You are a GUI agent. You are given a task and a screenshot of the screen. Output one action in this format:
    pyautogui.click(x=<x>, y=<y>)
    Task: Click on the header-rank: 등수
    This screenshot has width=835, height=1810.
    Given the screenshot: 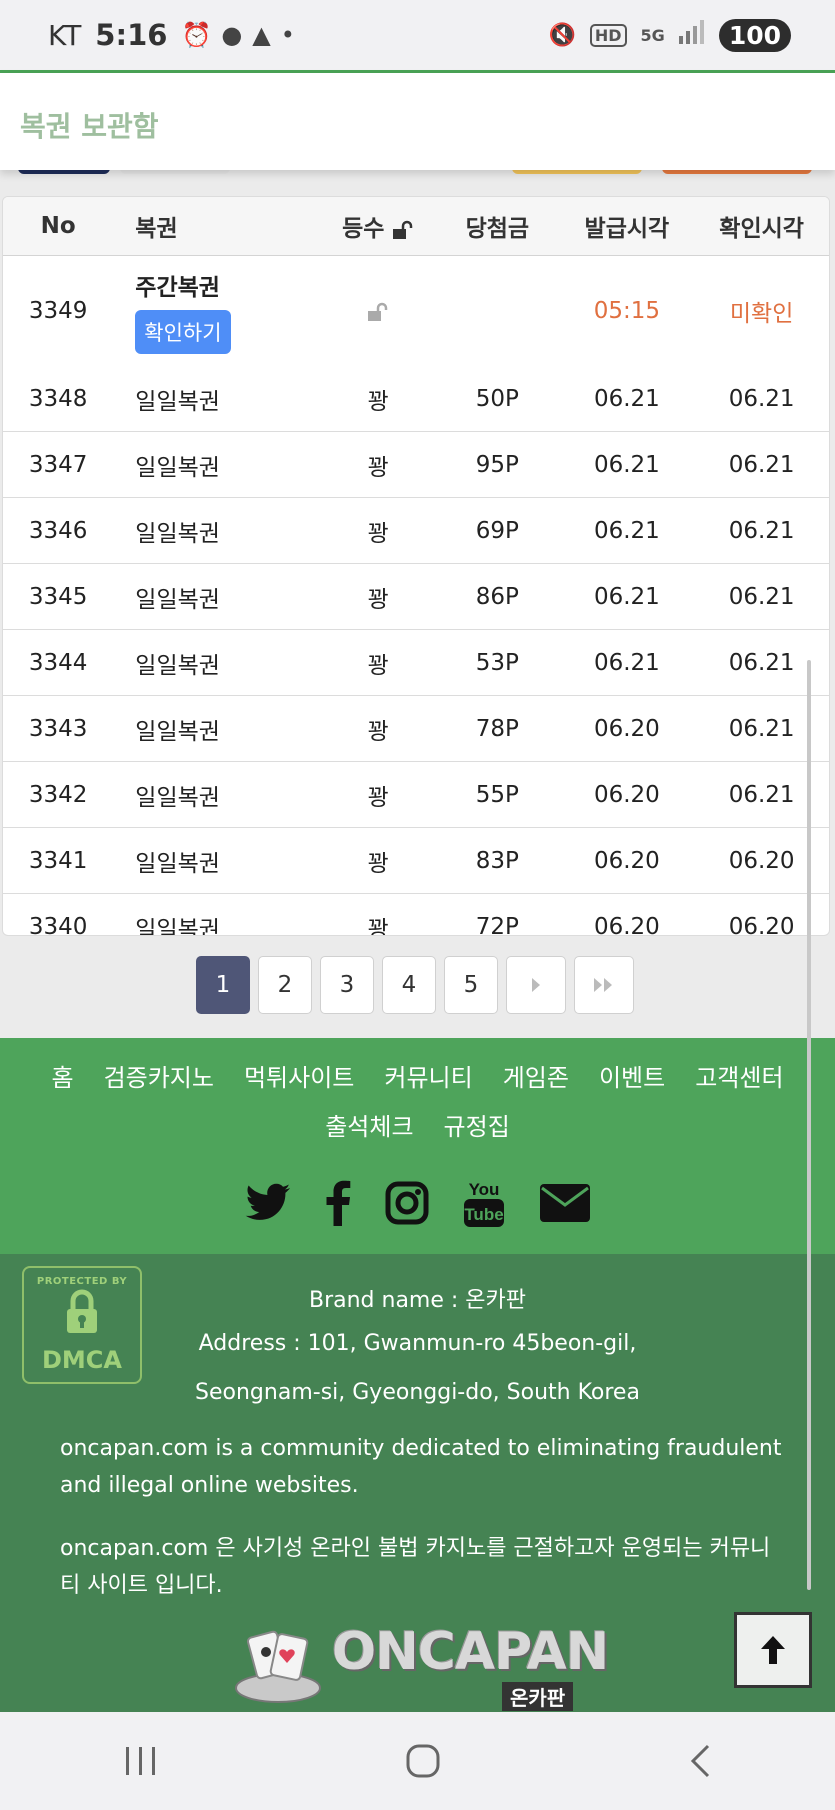 What is the action you would take?
    pyautogui.click(x=378, y=226)
    